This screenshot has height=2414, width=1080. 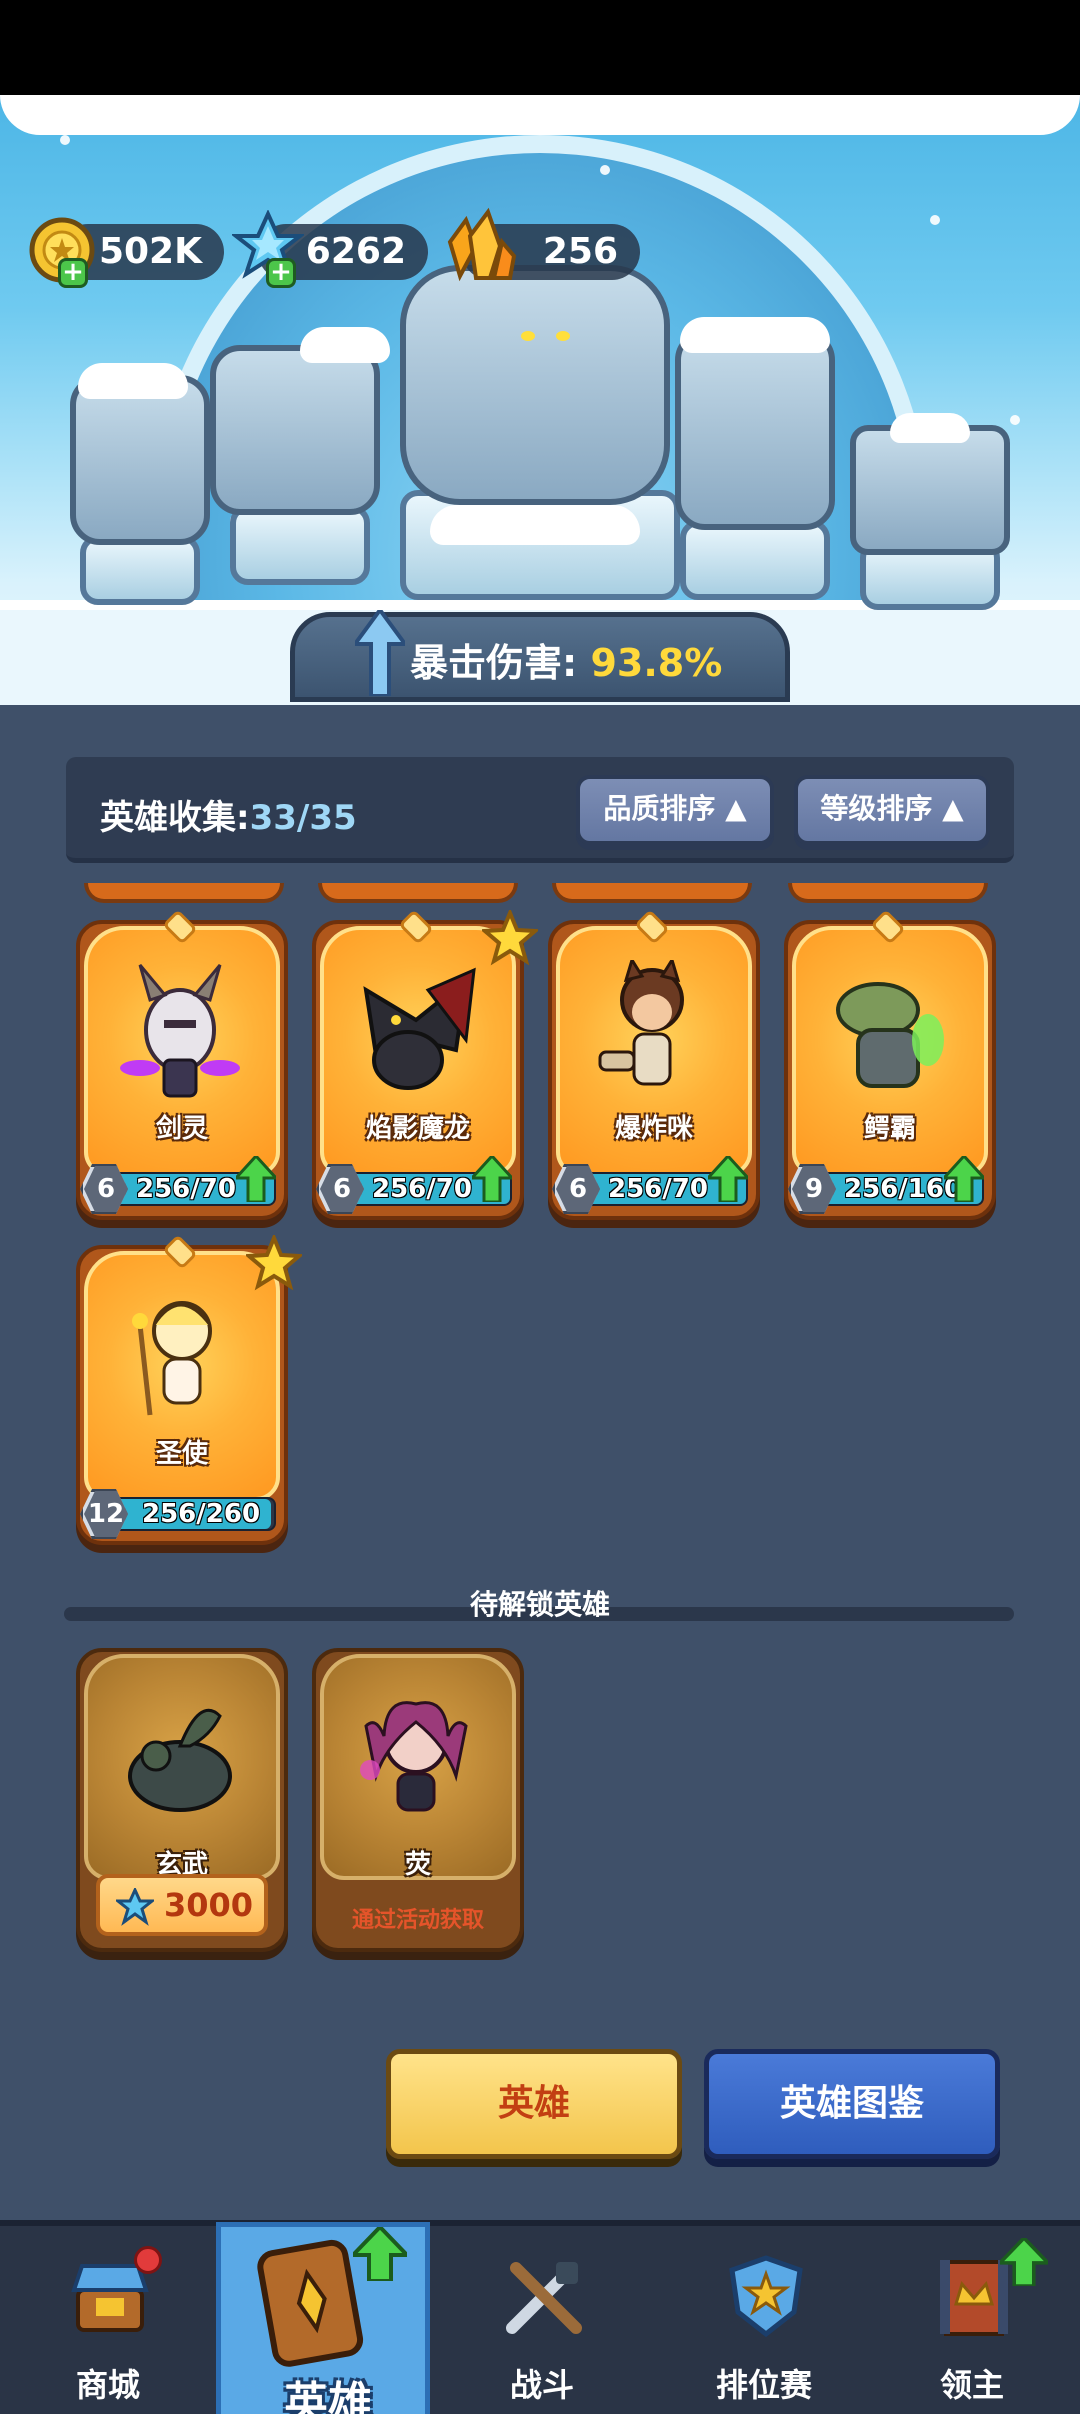 I want to click on crystal-icon, so click(x=135, y=1908).